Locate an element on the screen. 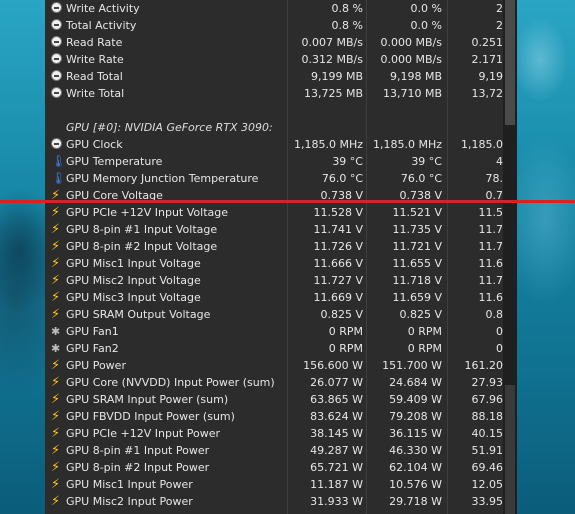  maximum-value: 51.91 is located at coordinates (487, 450).